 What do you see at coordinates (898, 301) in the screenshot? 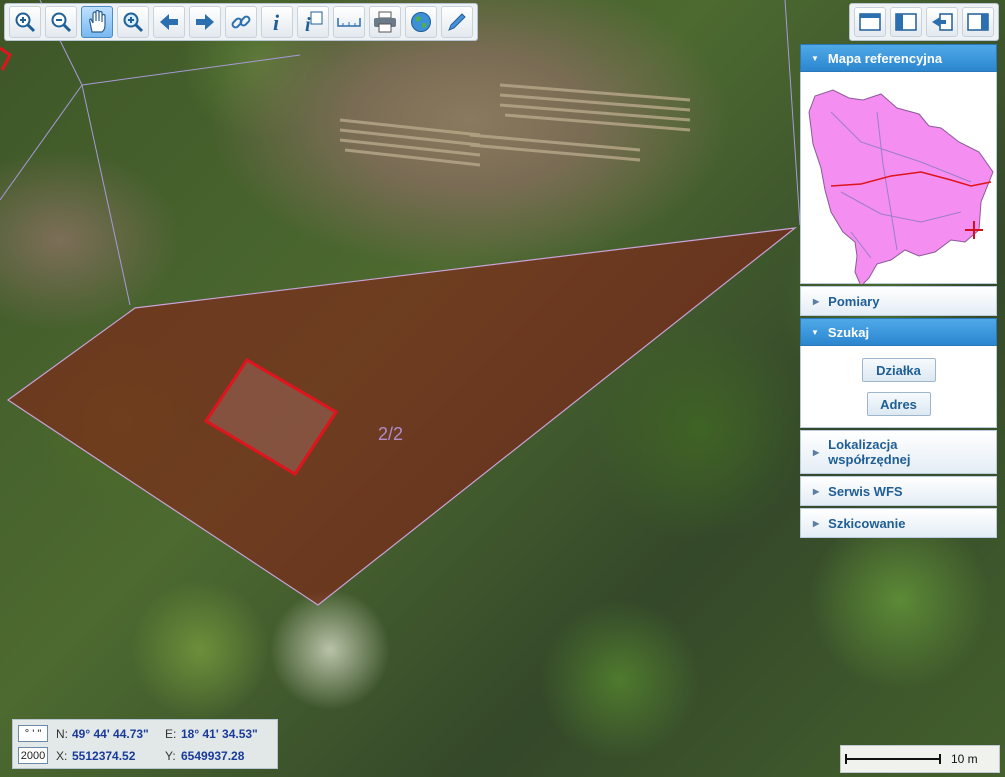
I see `measurements-section: ▶ Pomiary` at bounding box center [898, 301].